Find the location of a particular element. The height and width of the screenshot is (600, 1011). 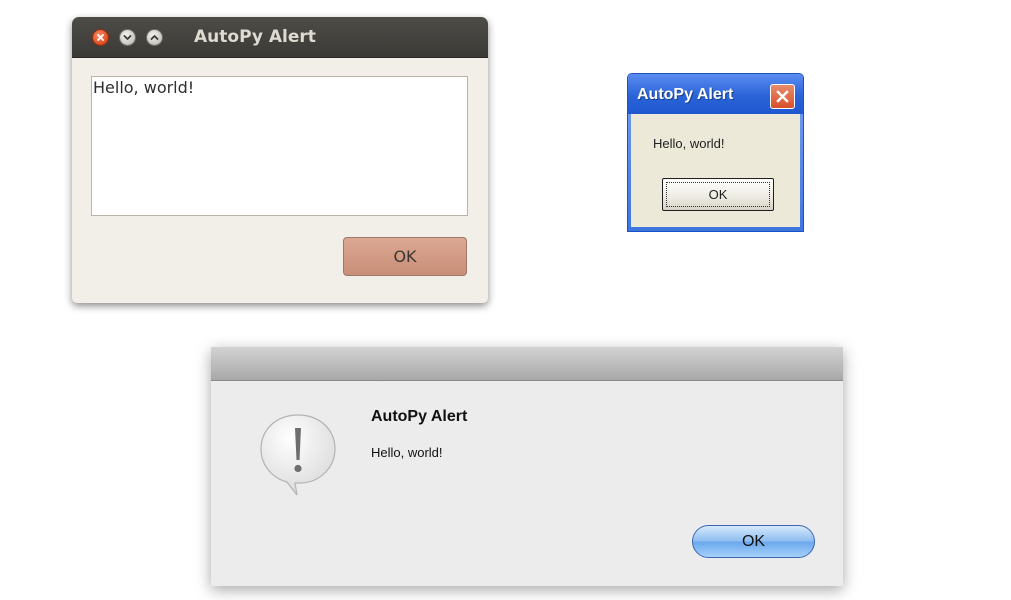

windows-dialog-body: Hello, world! OK is located at coordinates (715, 170).